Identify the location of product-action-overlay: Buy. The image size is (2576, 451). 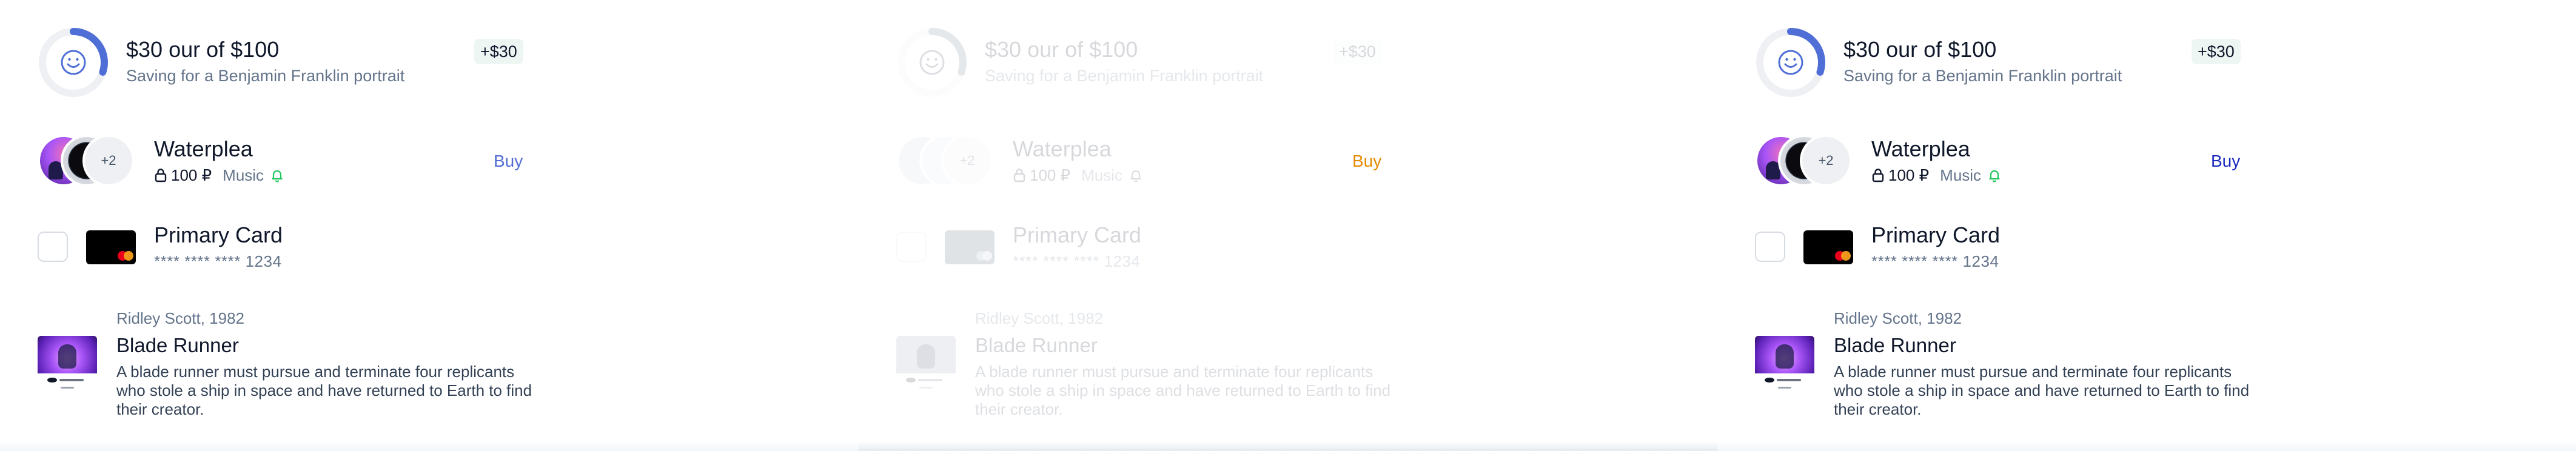
(1145, 161).